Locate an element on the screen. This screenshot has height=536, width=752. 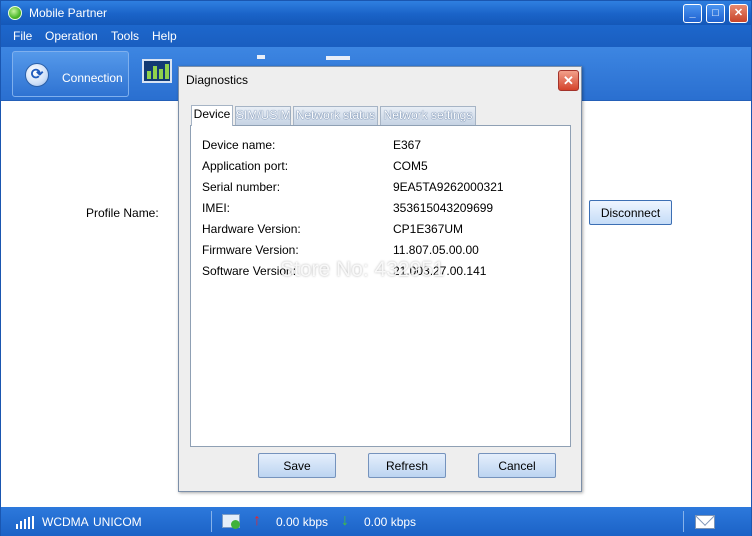
device-name-label: Device name: is located at coordinates (239, 145).